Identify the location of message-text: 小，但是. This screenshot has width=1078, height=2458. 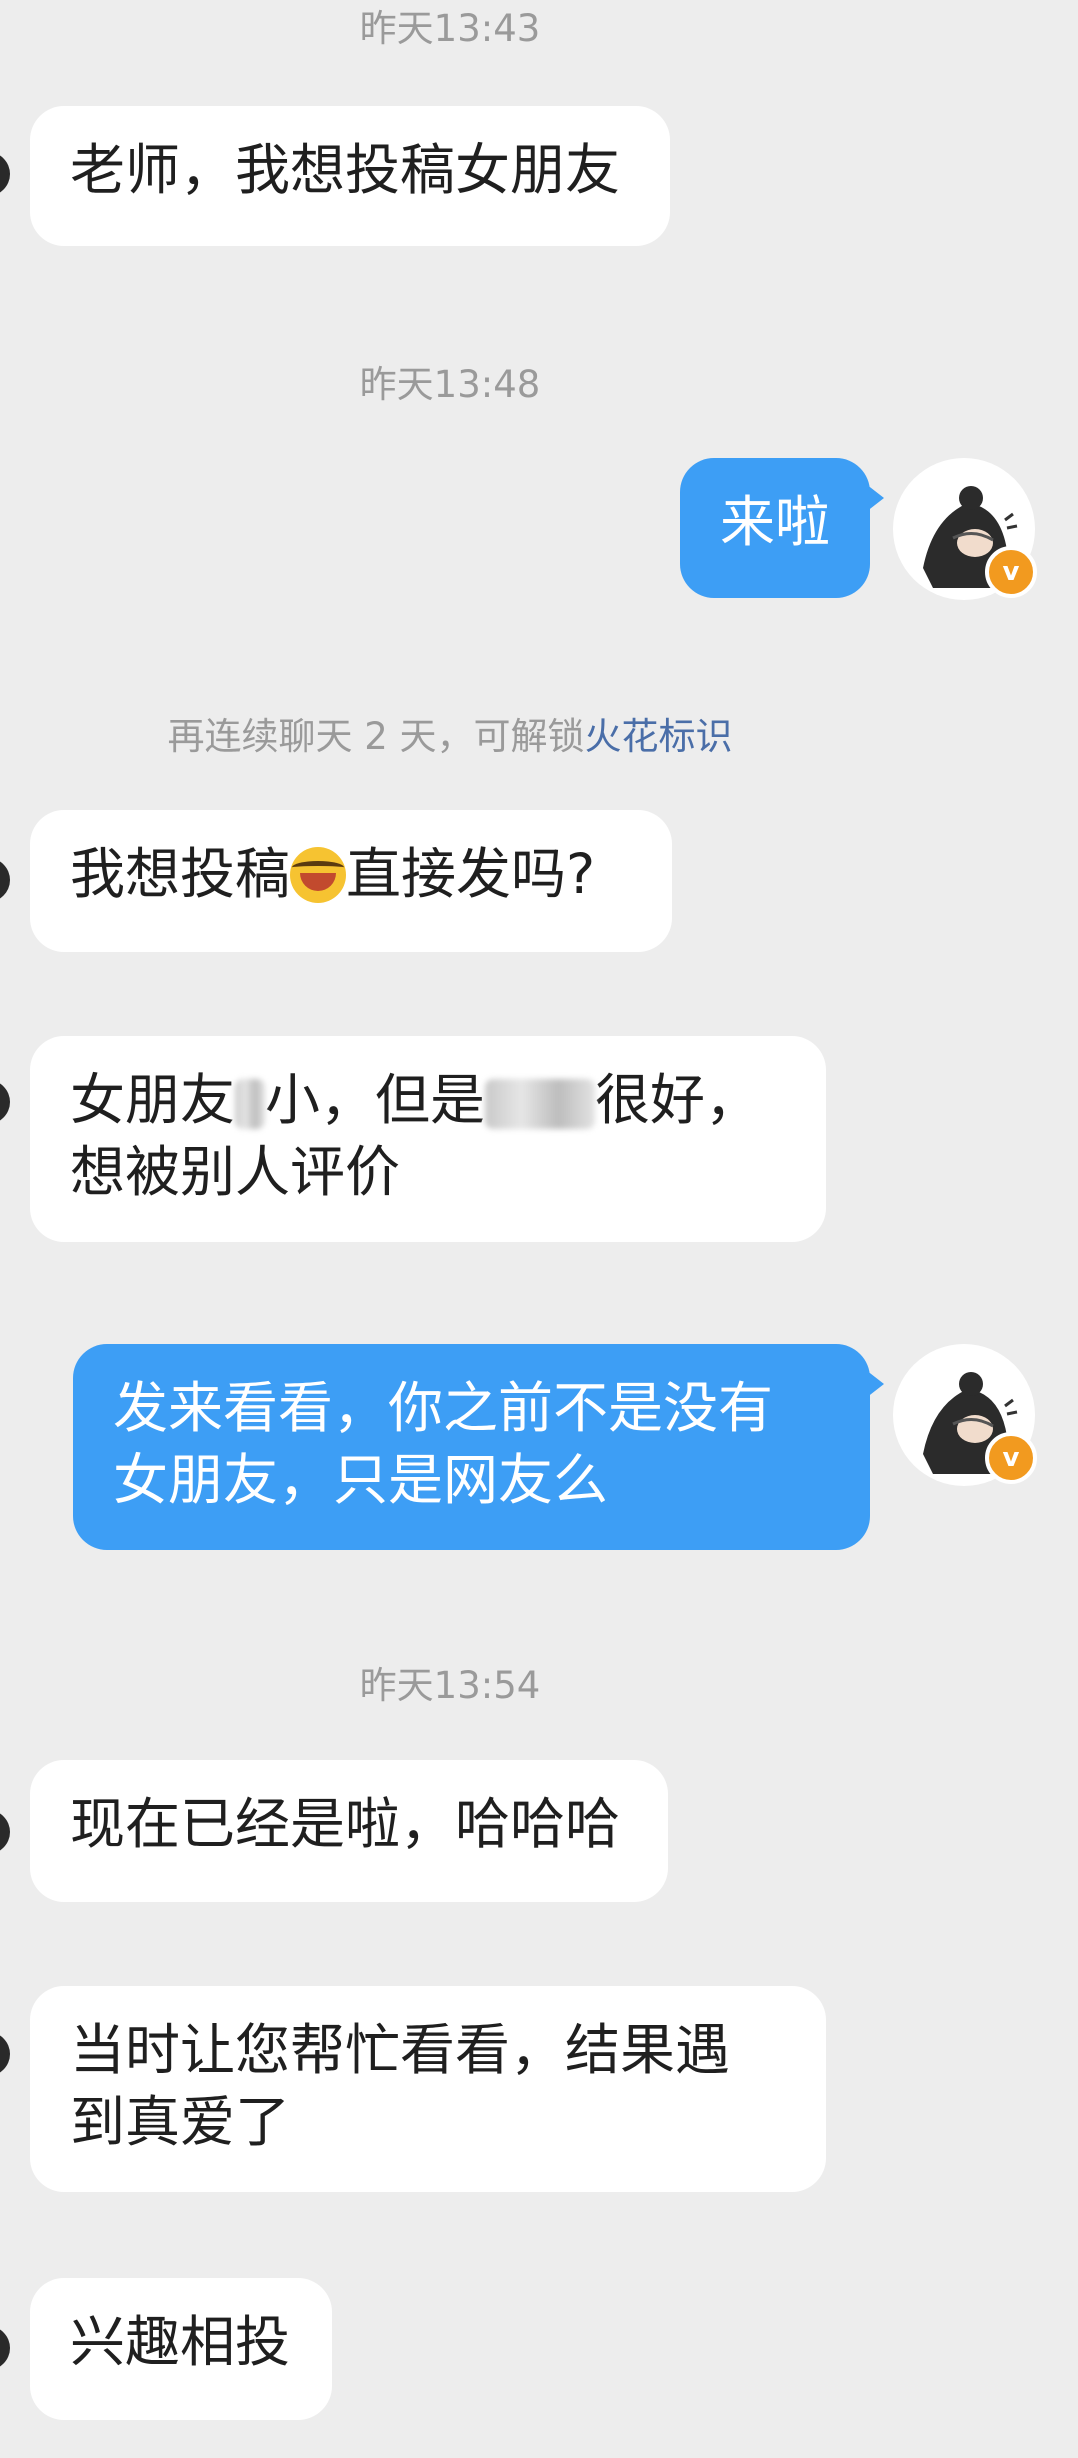
(375, 1100).